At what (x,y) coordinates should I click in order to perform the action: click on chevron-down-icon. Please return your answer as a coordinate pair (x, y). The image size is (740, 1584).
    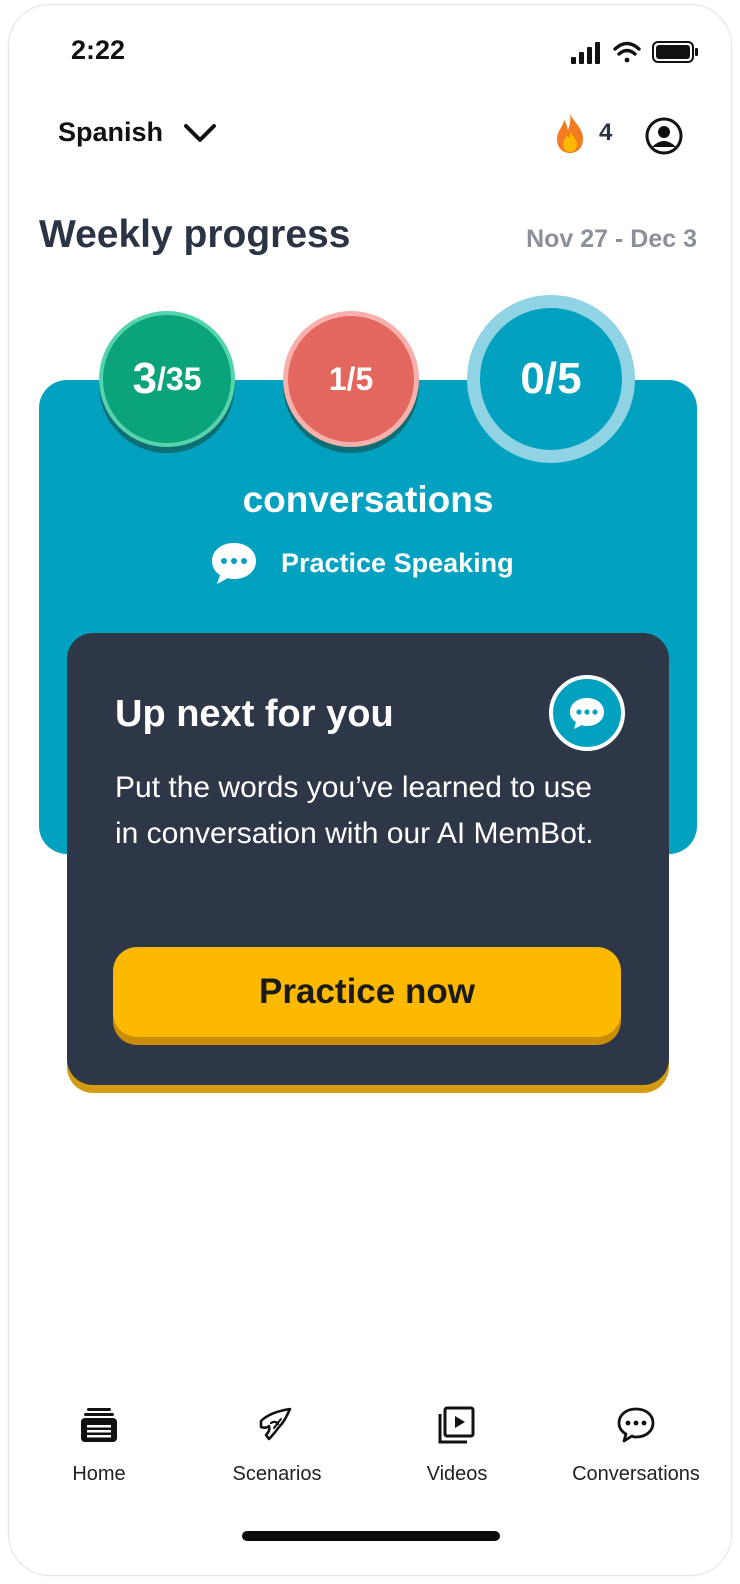
    Looking at the image, I should click on (200, 132).